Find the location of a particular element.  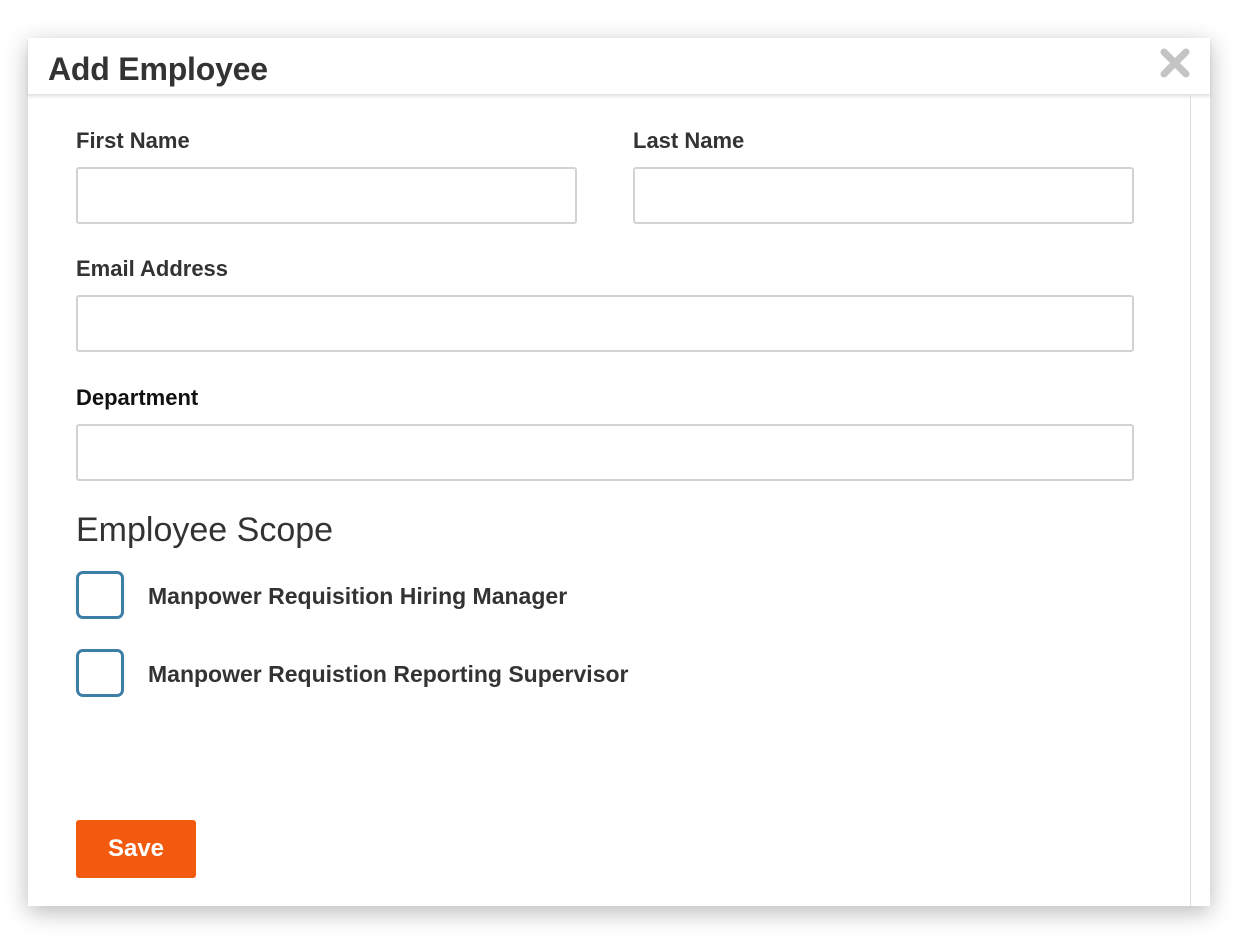

close-icon is located at coordinates (1175, 63).